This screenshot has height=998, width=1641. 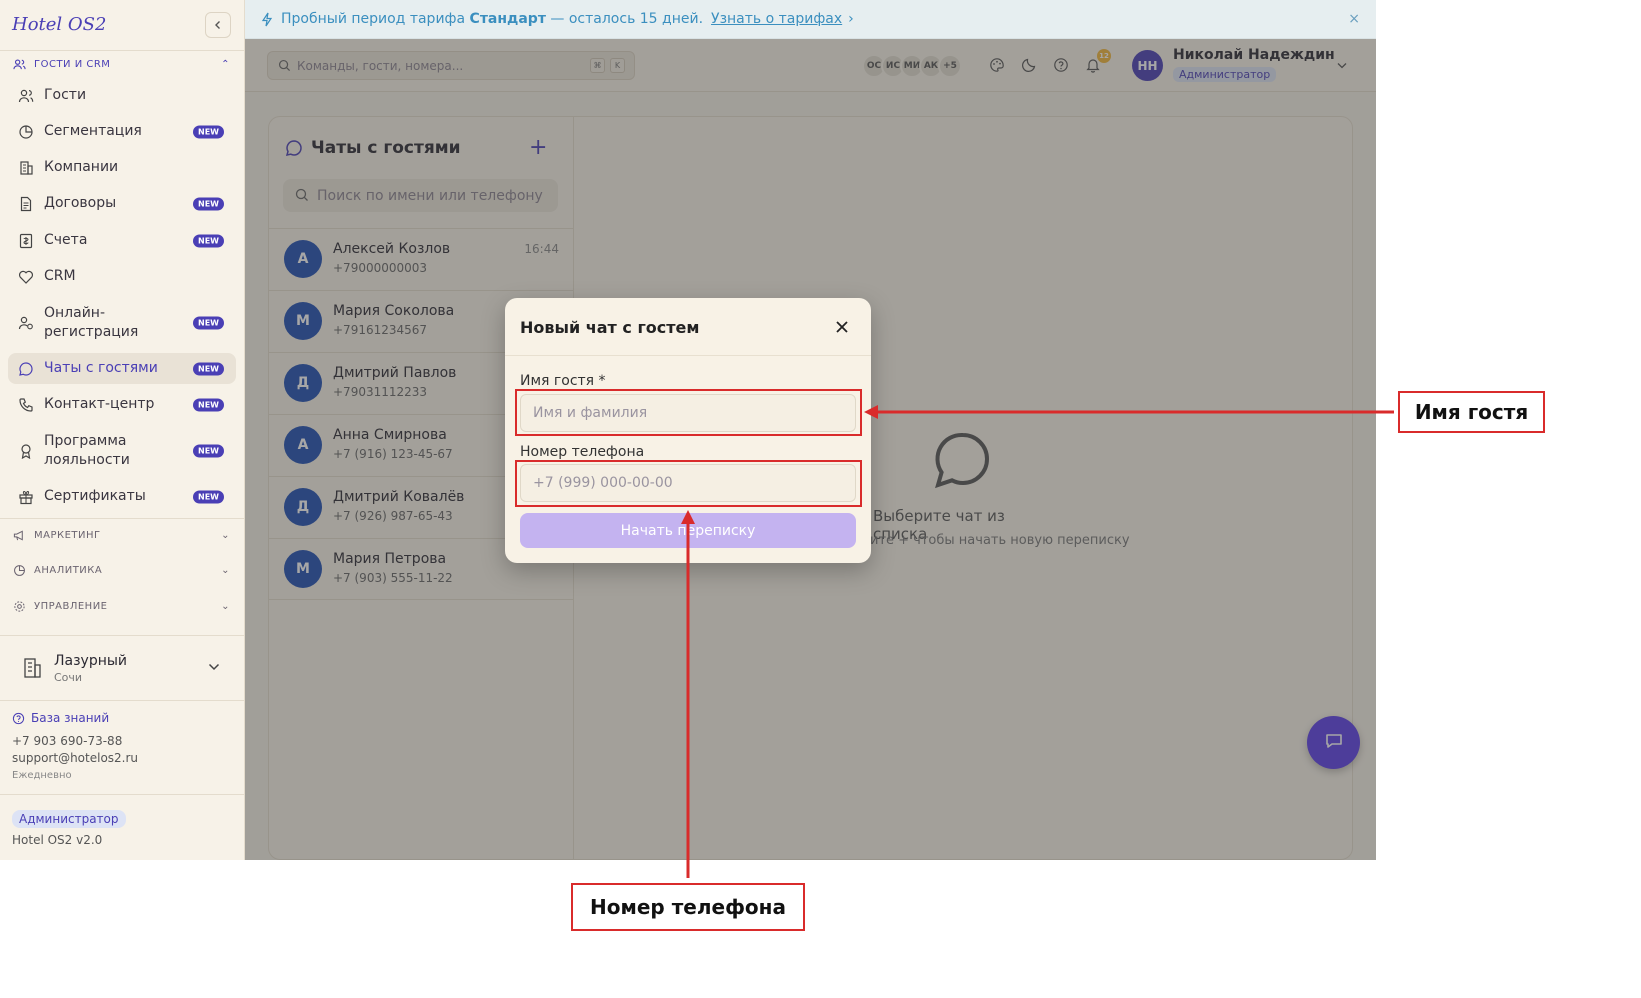 What do you see at coordinates (1471, 412) in the screenshot?
I see `name-callout-label: Имя гостя` at bounding box center [1471, 412].